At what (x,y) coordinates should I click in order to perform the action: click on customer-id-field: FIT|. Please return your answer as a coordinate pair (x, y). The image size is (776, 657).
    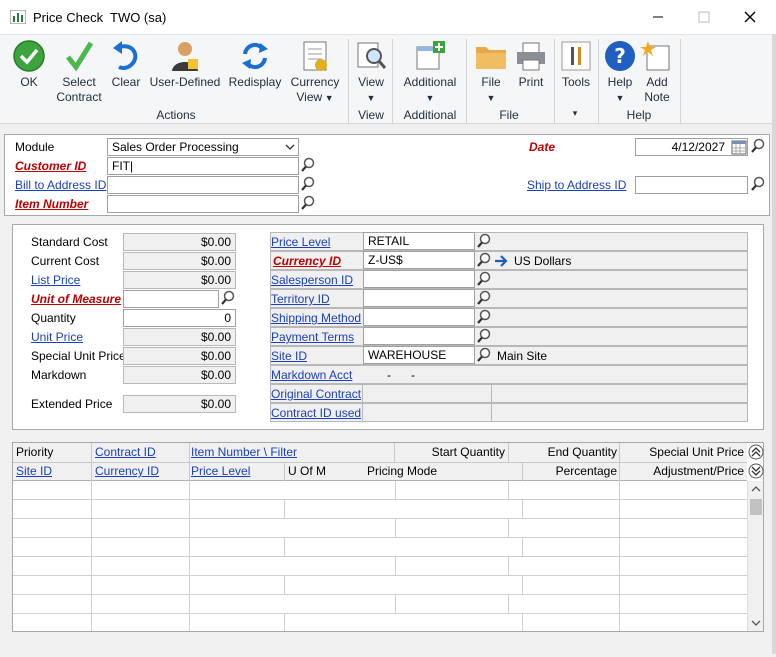
    Looking at the image, I should click on (203, 166).